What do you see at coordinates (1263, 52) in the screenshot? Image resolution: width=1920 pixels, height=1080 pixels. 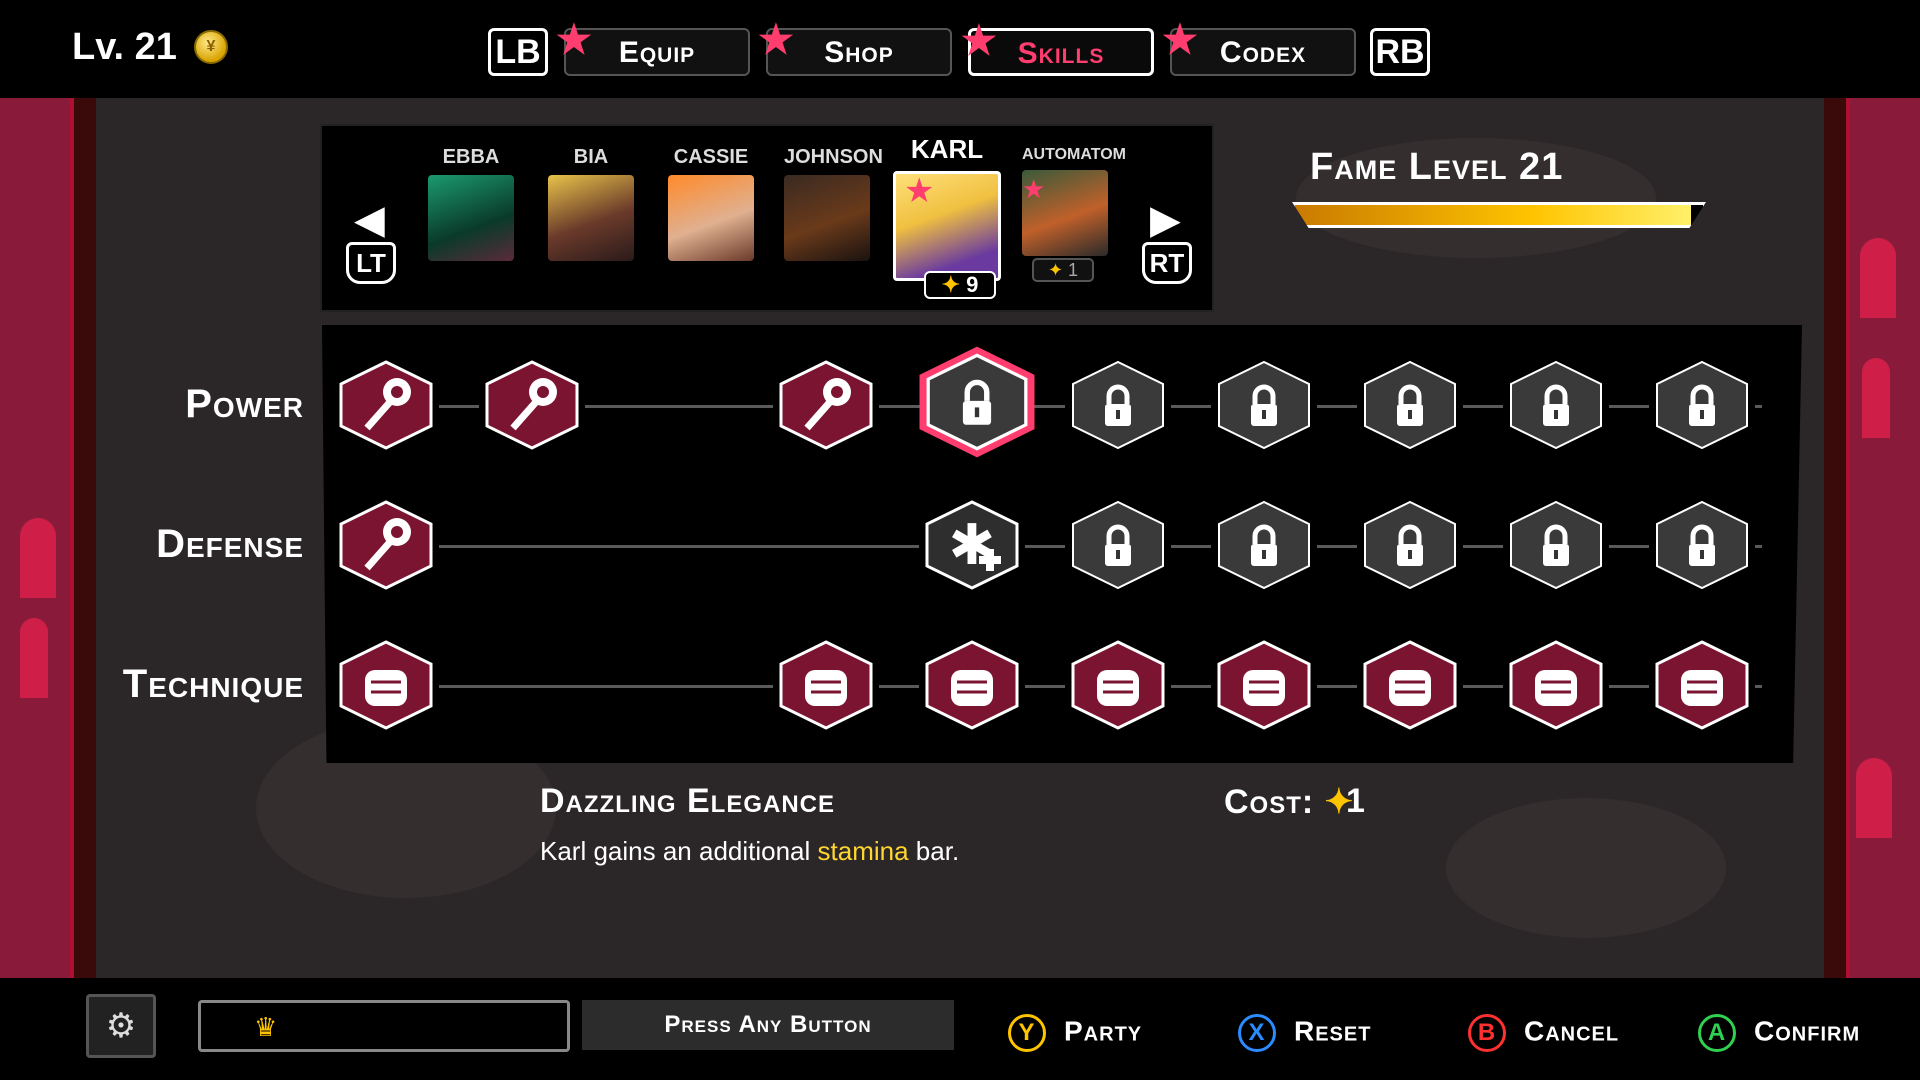 I see `tab-label: Codex` at bounding box center [1263, 52].